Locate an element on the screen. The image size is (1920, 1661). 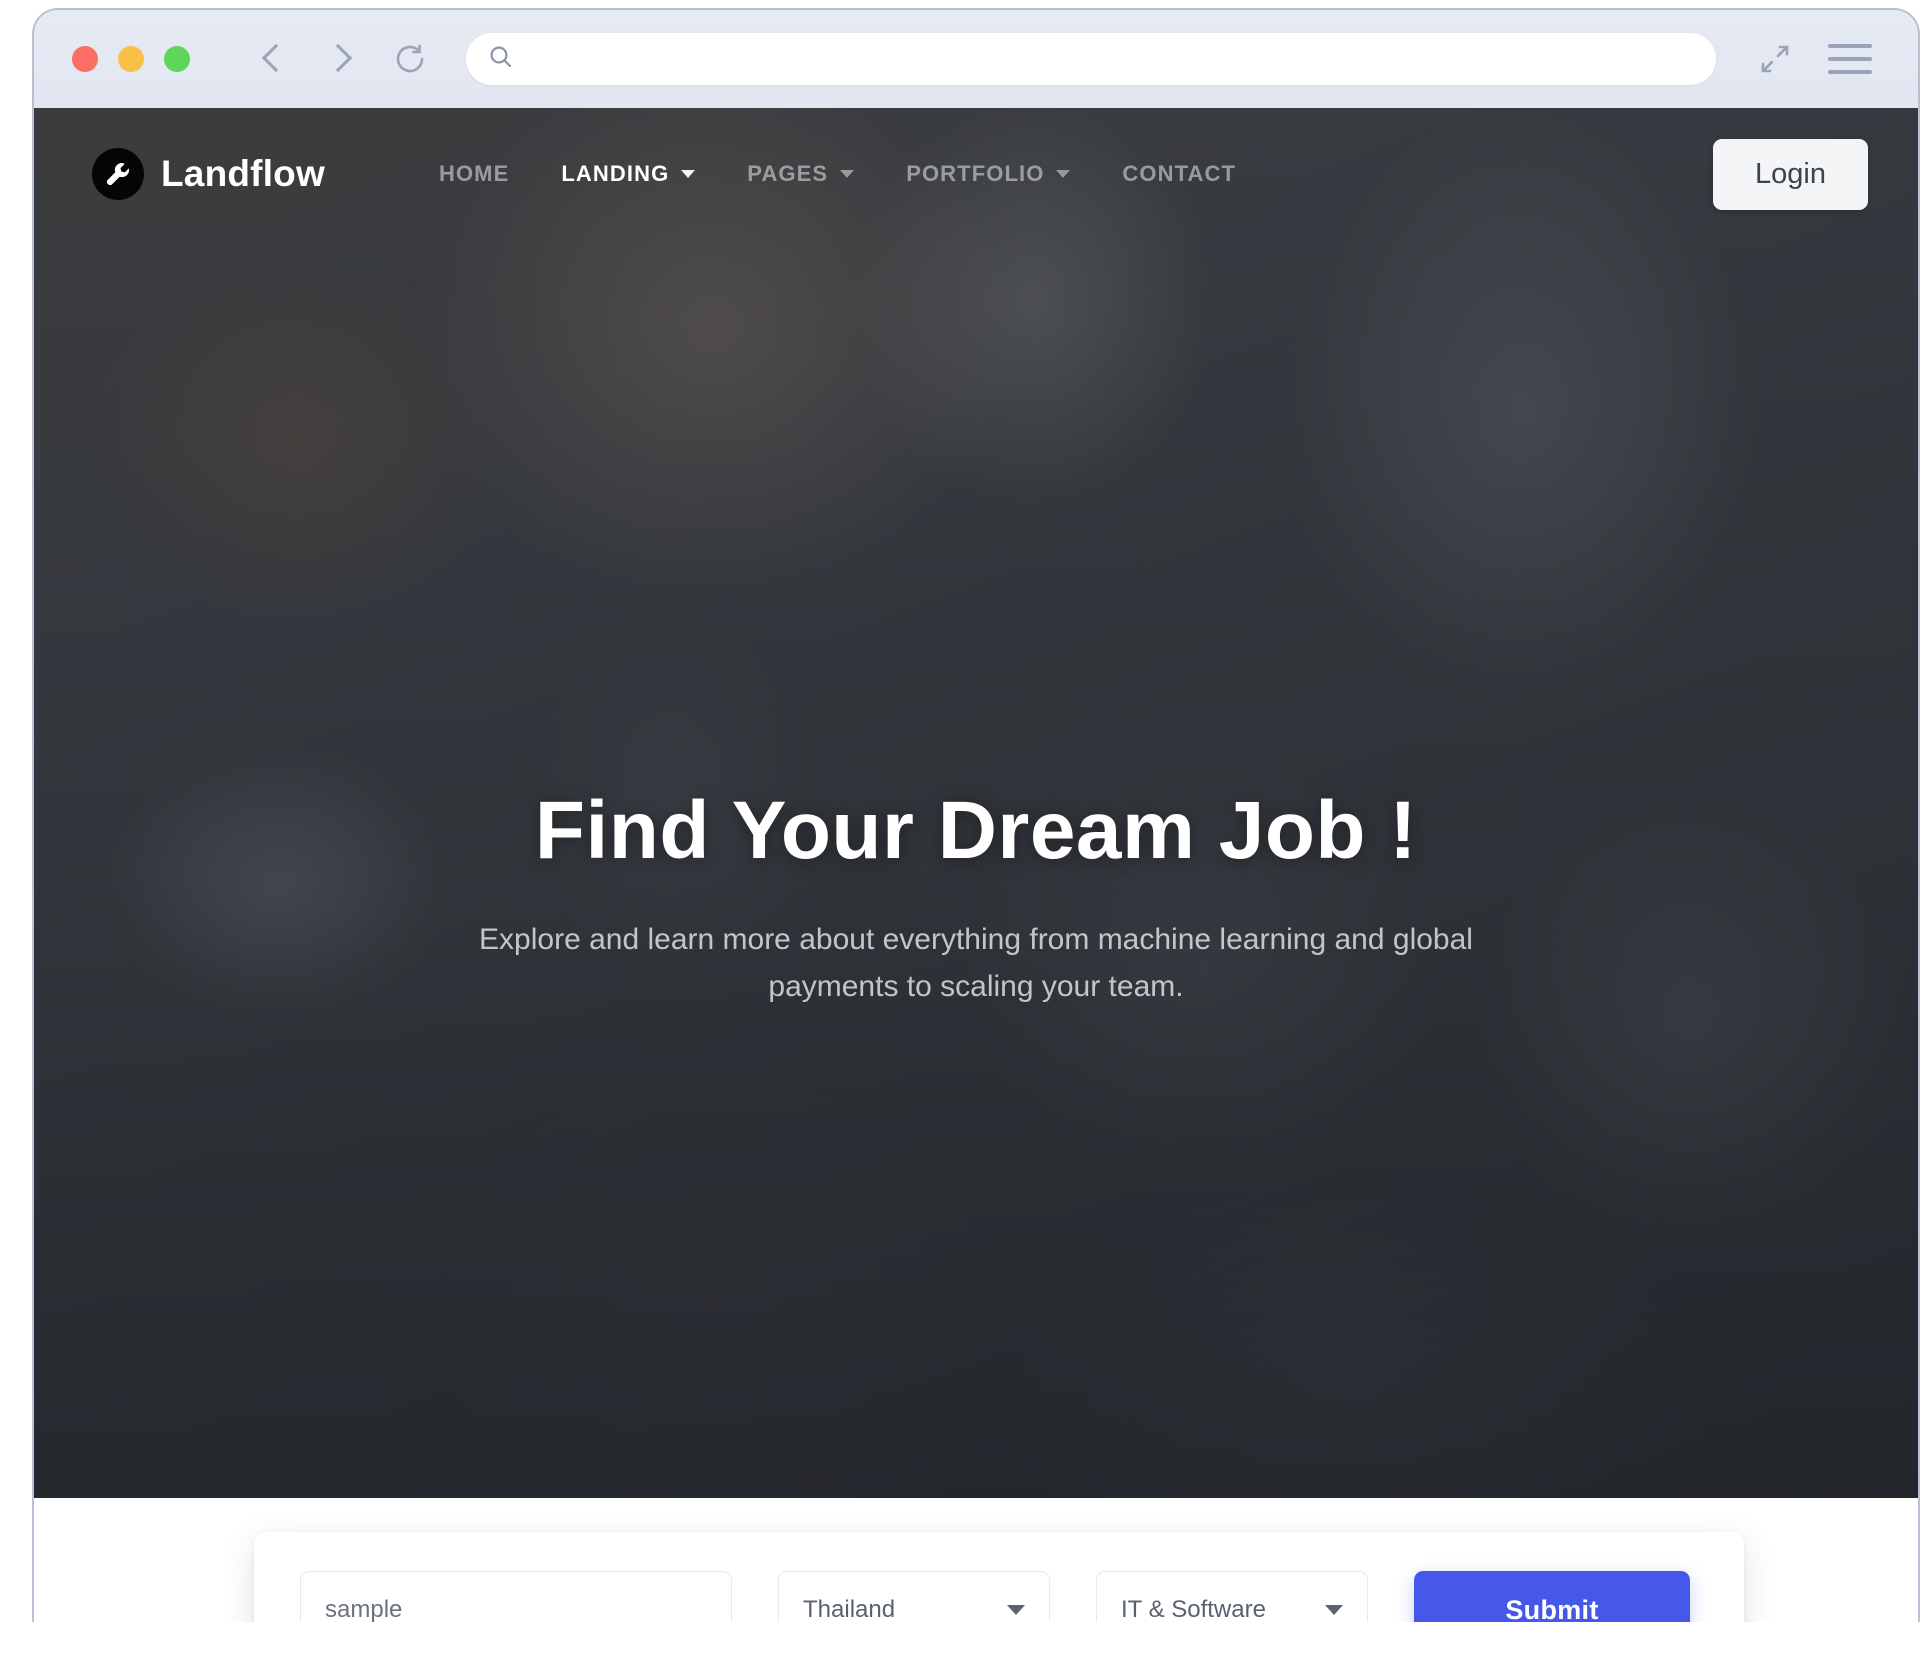
brand-logo: Landflow is located at coordinates (208, 174).